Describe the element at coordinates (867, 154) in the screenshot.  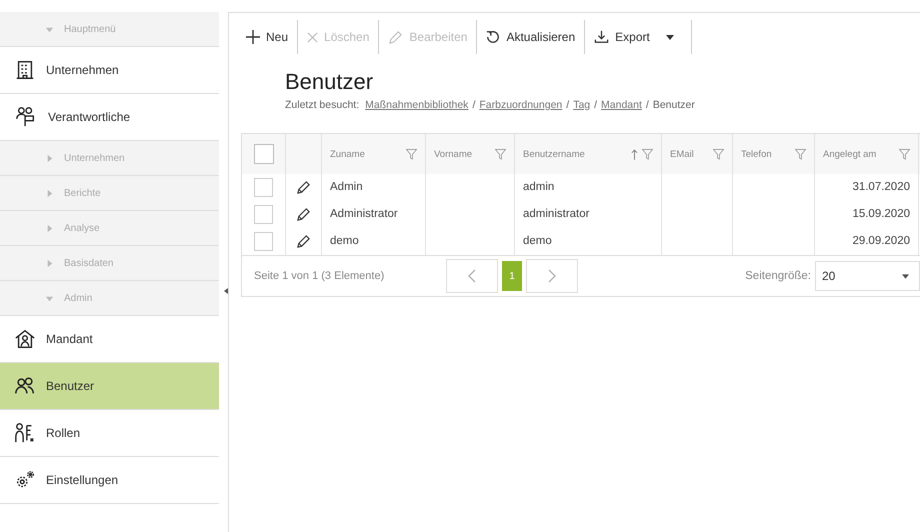
I see `column-header: Angelegt am` at that location.